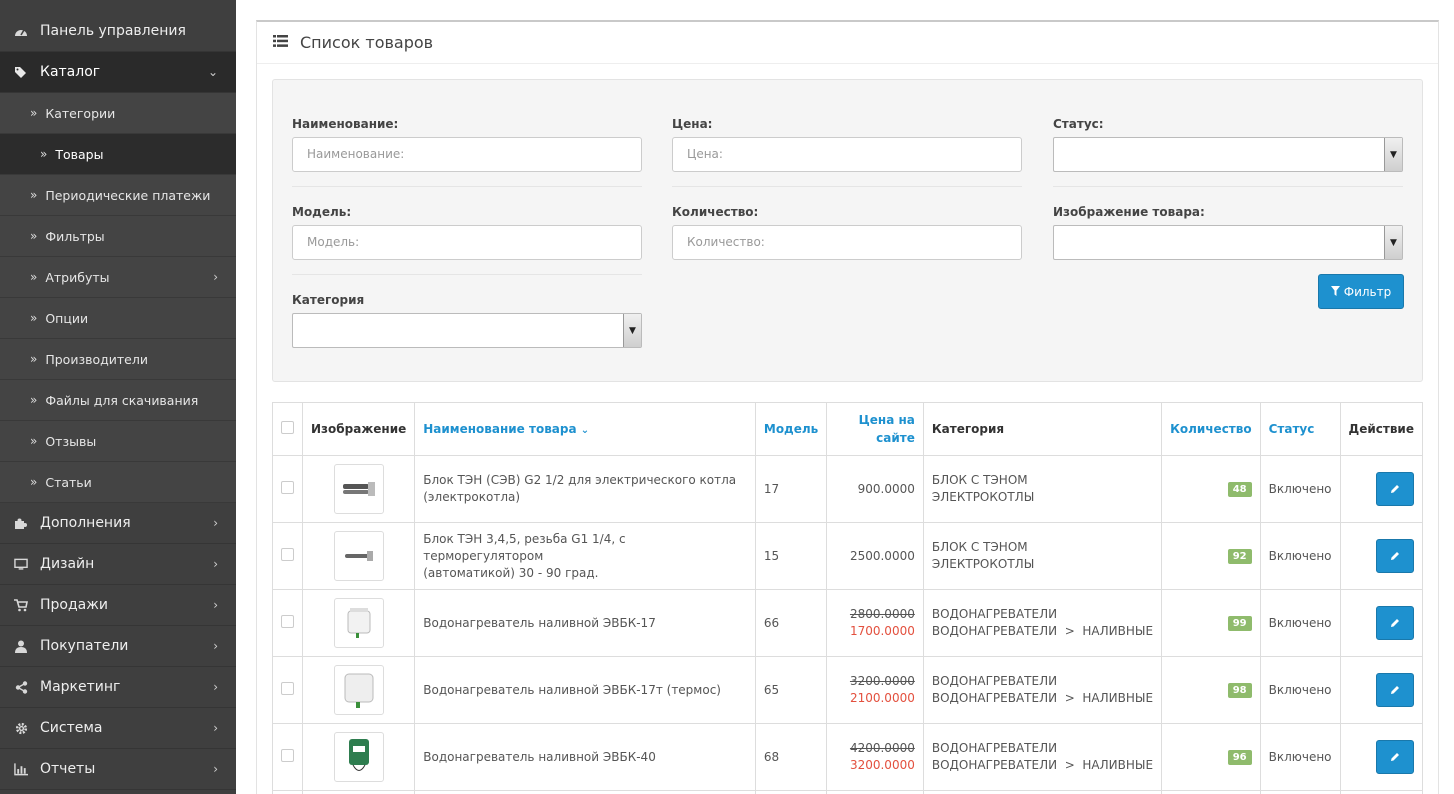 Image resolution: width=1454 pixels, height=794 pixels. Describe the element at coordinates (875, 556) in the screenshot. I see `price-cell: 2500.0000` at that location.